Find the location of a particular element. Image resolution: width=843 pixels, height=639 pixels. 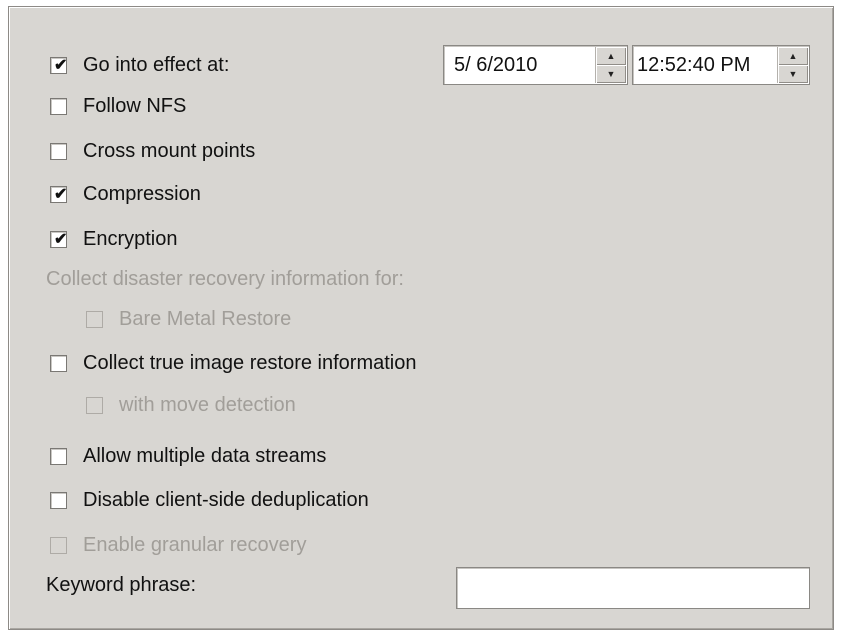

multiple-data-streams-checkbox is located at coordinates (58, 456).